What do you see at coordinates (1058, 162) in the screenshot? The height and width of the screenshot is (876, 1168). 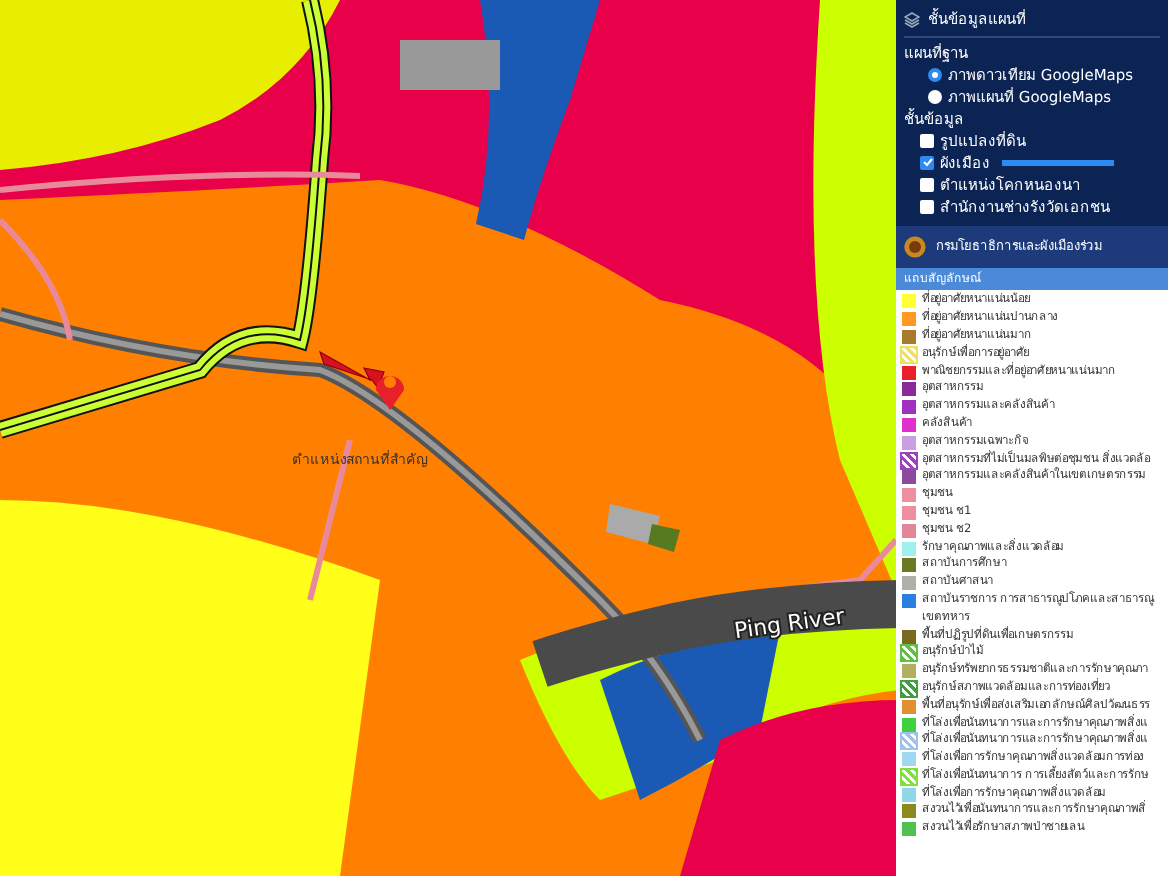 I see `opacity-slider-fill` at bounding box center [1058, 162].